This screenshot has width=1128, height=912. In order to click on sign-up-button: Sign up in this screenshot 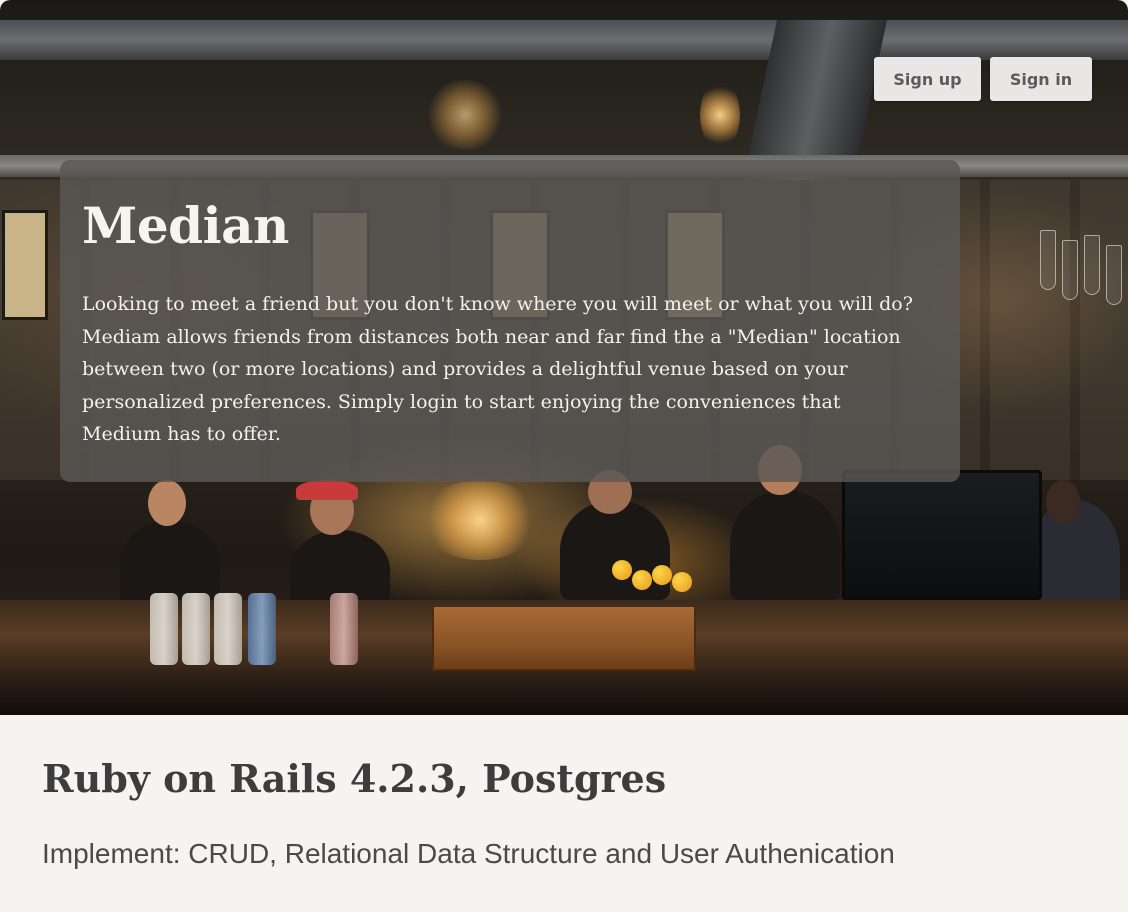, I will do `click(927, 79)`.